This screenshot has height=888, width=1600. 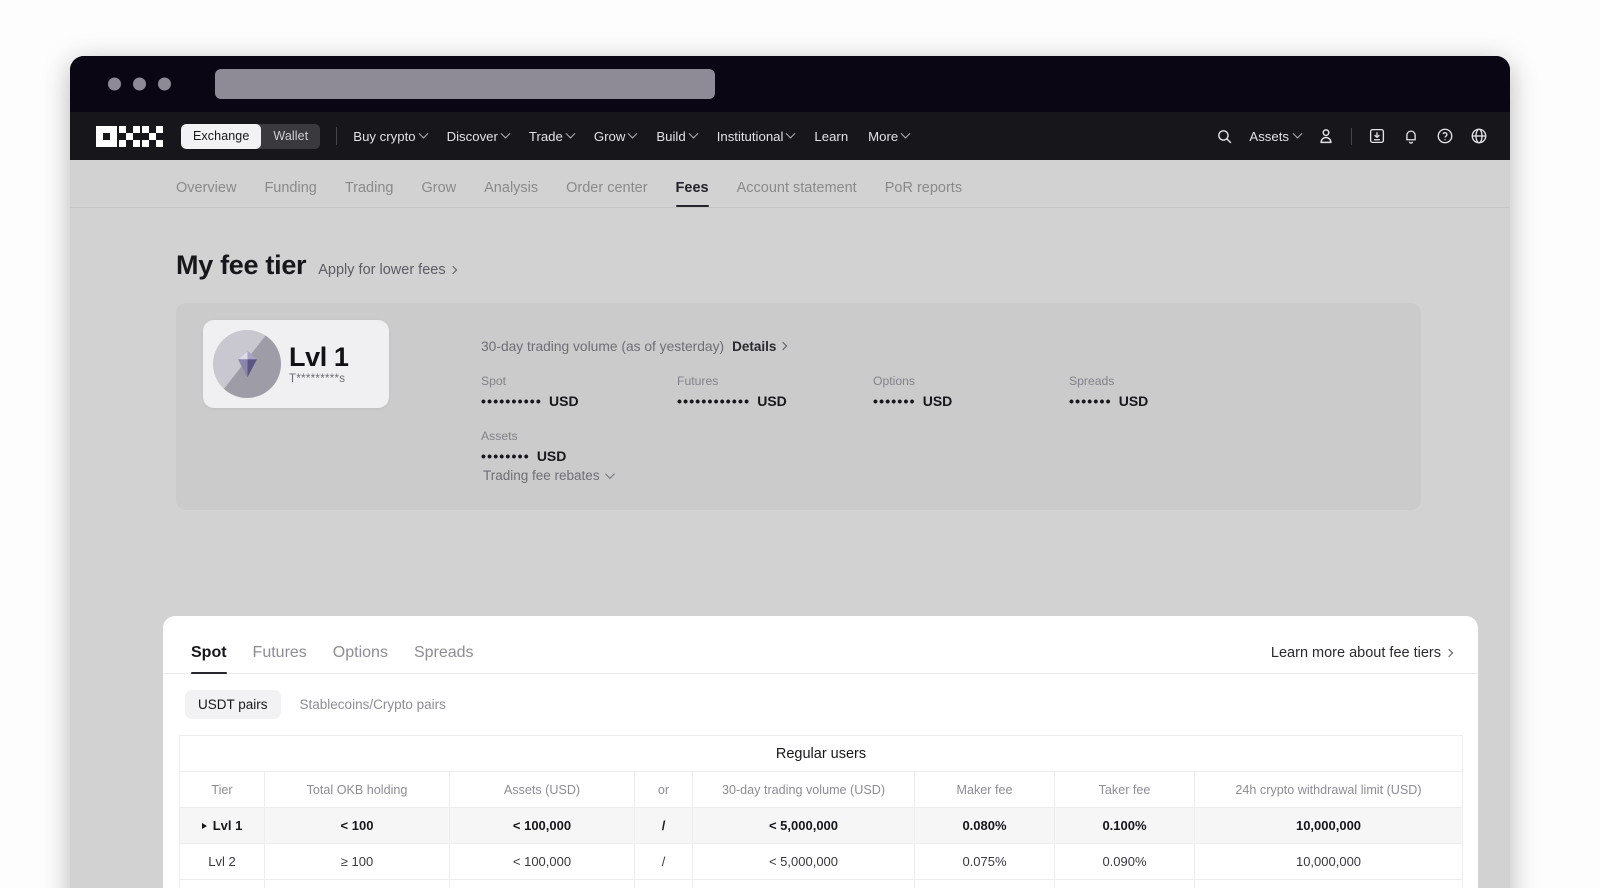 I want to click on subnav-item-overview: Overview, so click(x=206, y=193).